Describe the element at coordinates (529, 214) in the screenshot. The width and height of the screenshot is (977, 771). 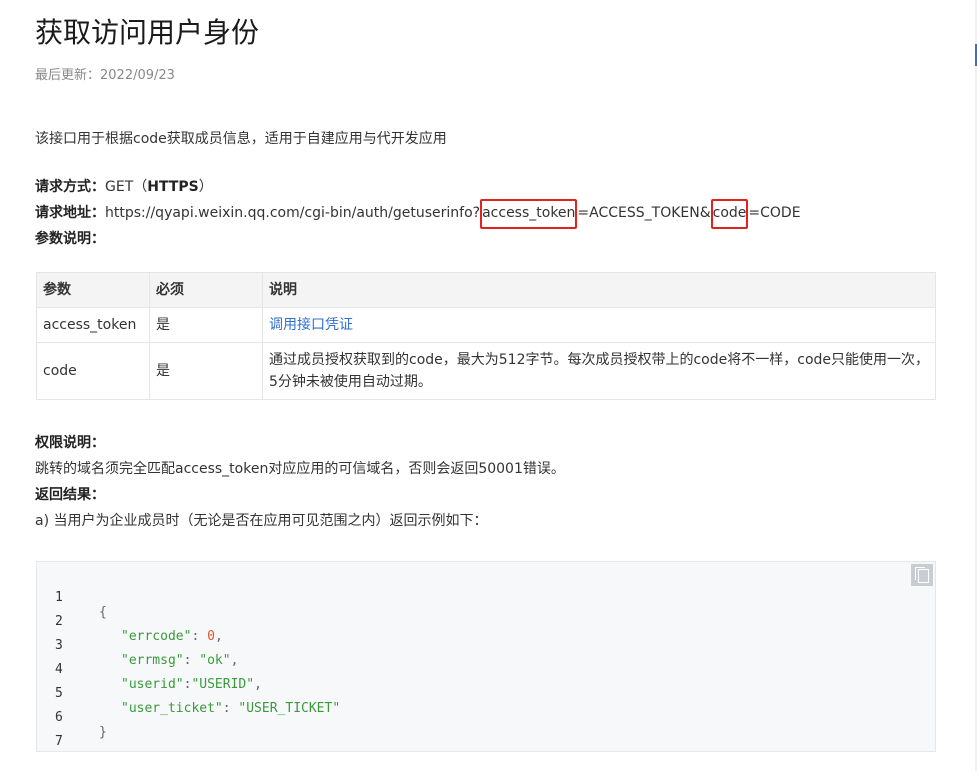
I see `url-access-token-highlight: access_token` at that location.